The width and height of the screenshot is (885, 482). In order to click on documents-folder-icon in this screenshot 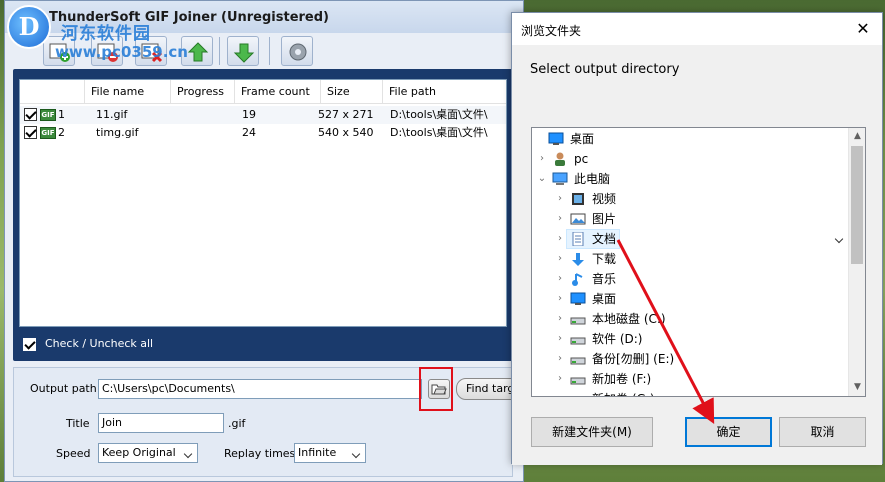, I will do `click(578, 239)`.